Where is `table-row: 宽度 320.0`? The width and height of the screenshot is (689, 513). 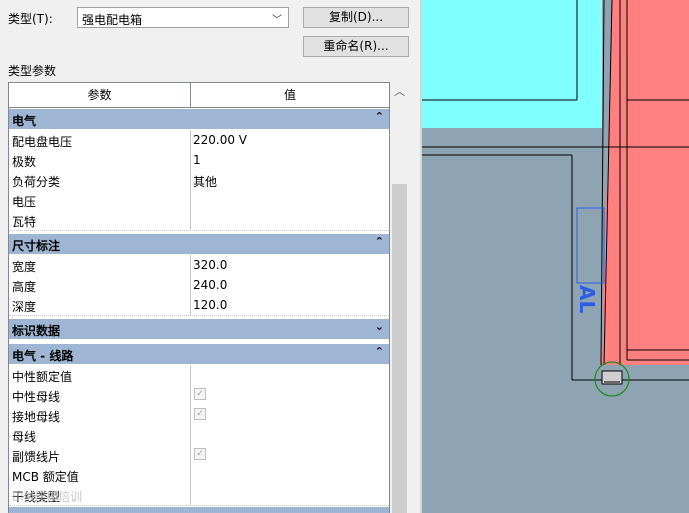
table-row: 宽度 320.0 is located at coordinates (199, 265).